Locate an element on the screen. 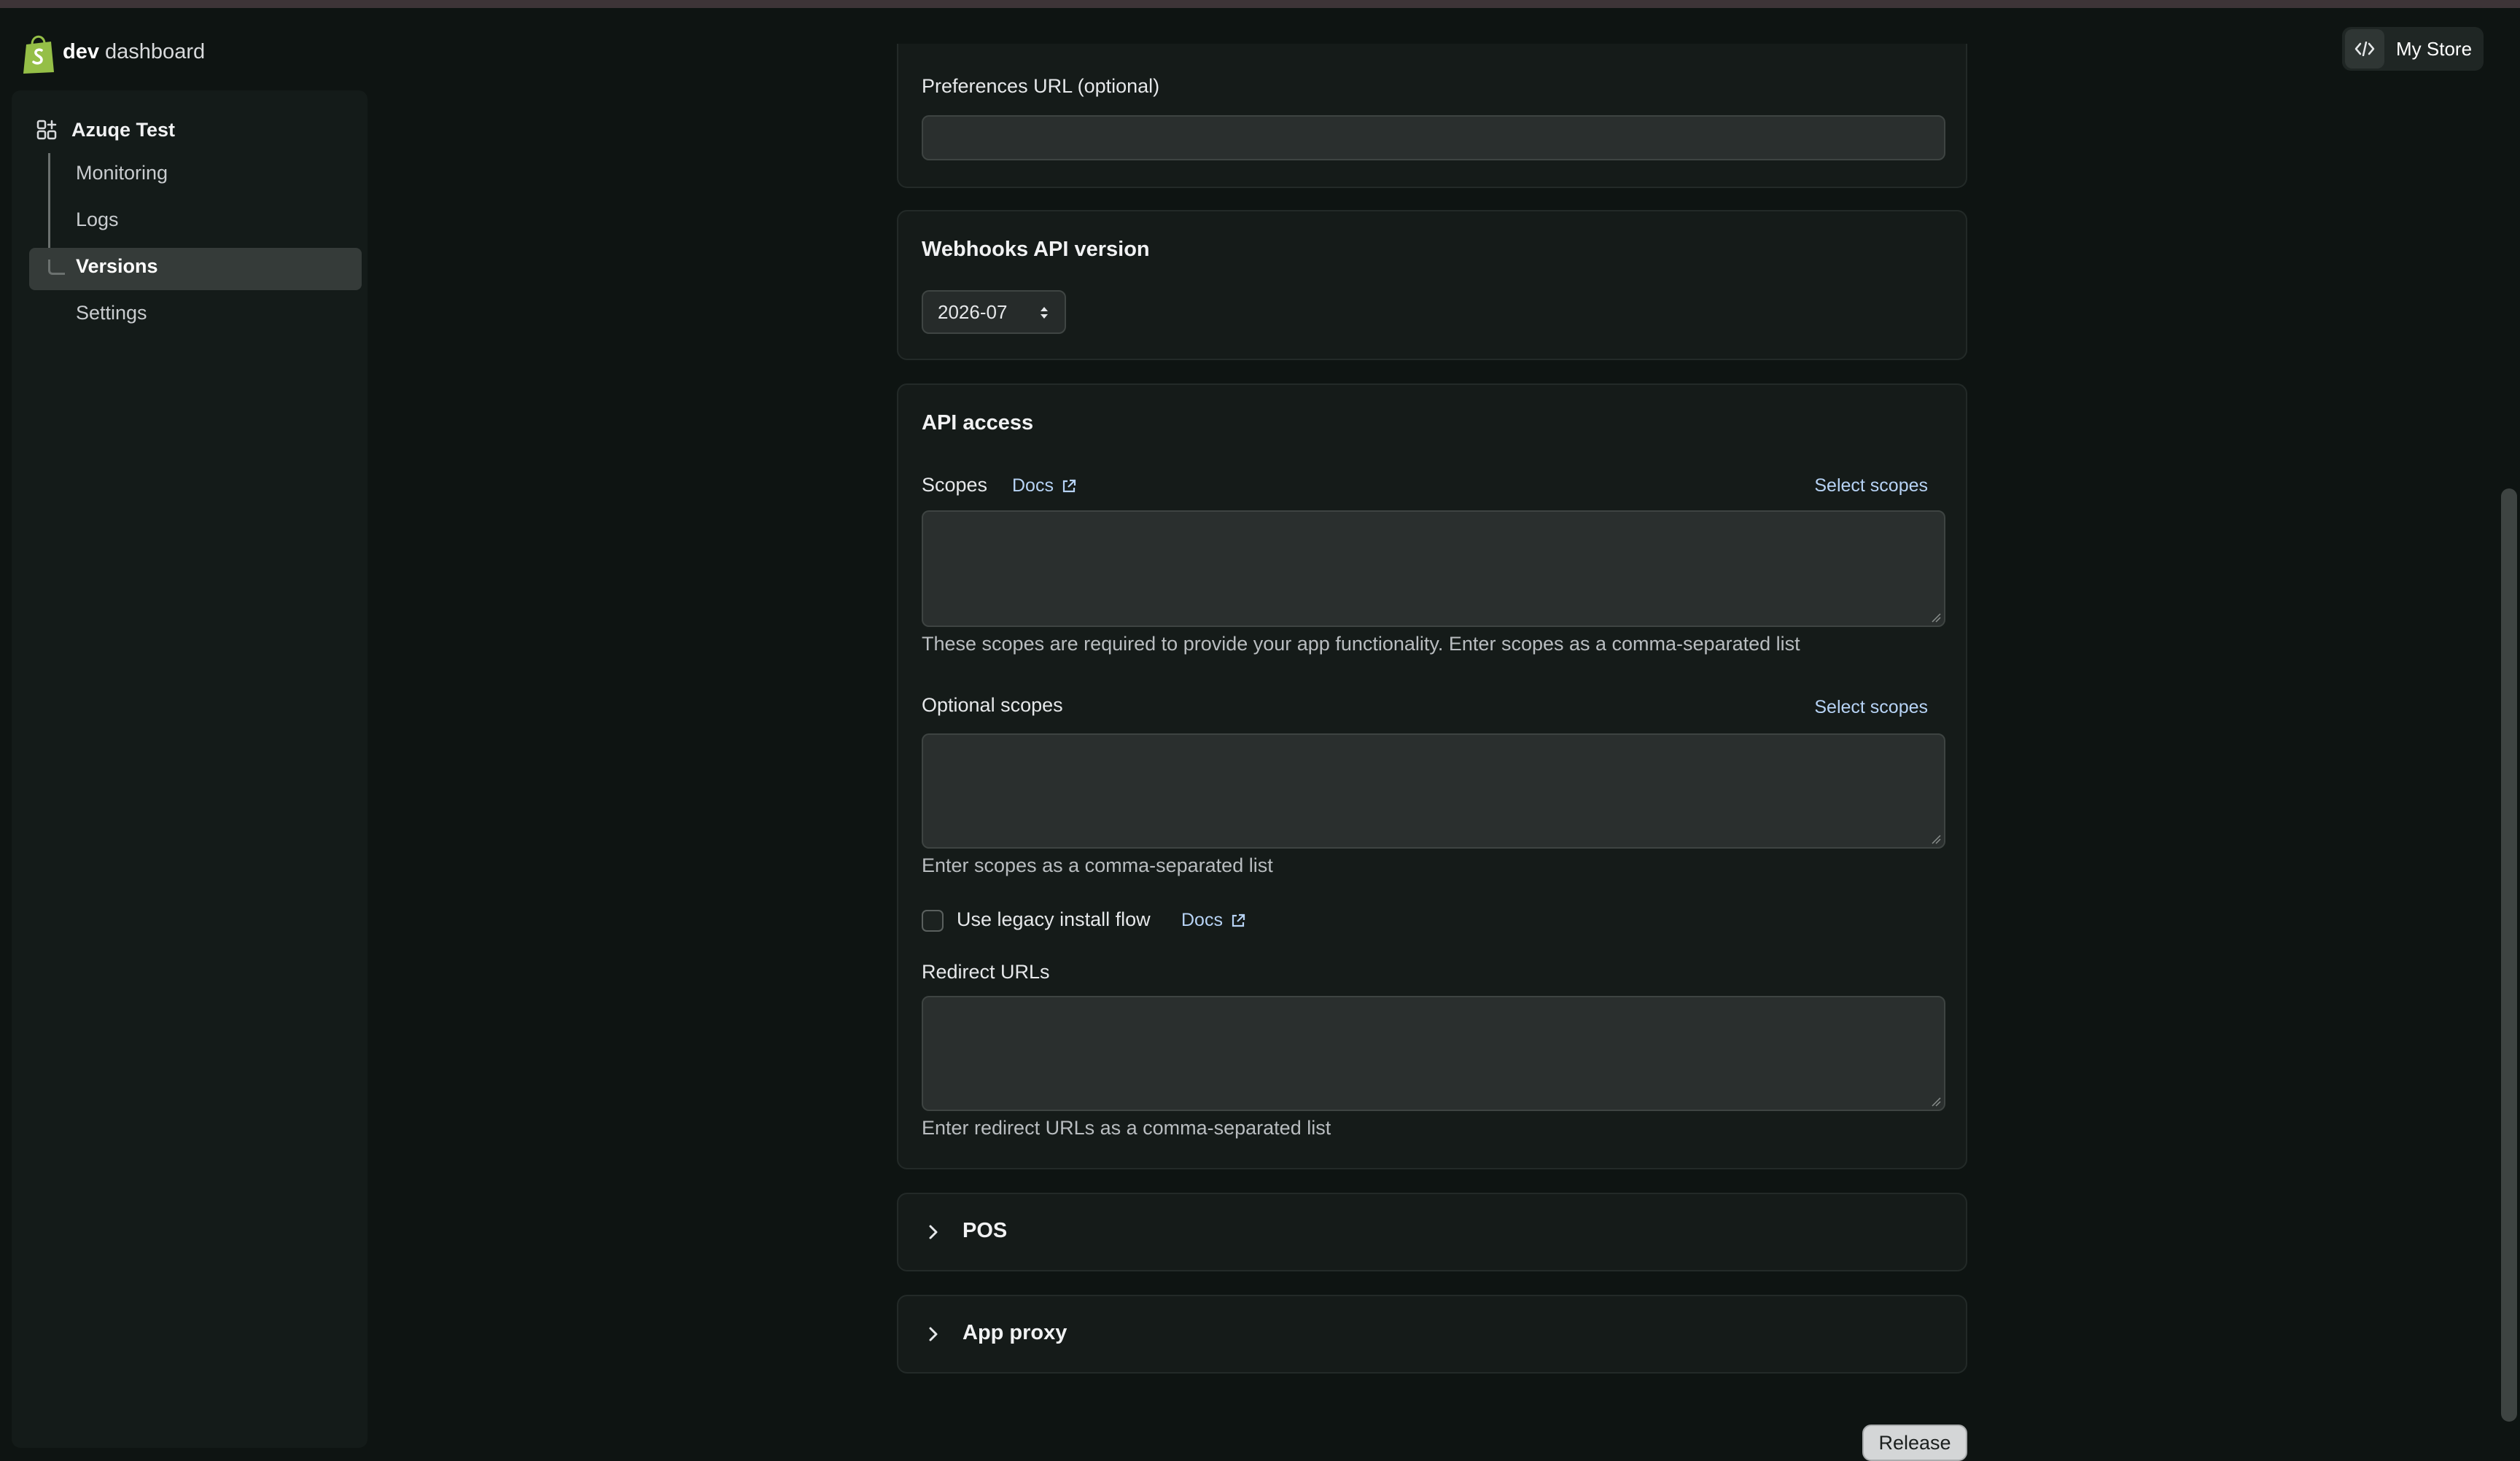 The height and width of the screenshot is (1461, 2520). sidebar-item-monitoring: Monitoring is located at coordinates (122, 173).